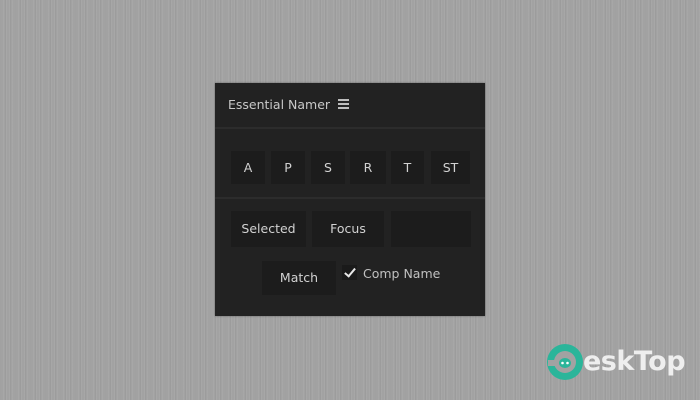 The height and width of the screenshot is (400, 700). I want to click on anchor-point-button: A, so click(248, 167).